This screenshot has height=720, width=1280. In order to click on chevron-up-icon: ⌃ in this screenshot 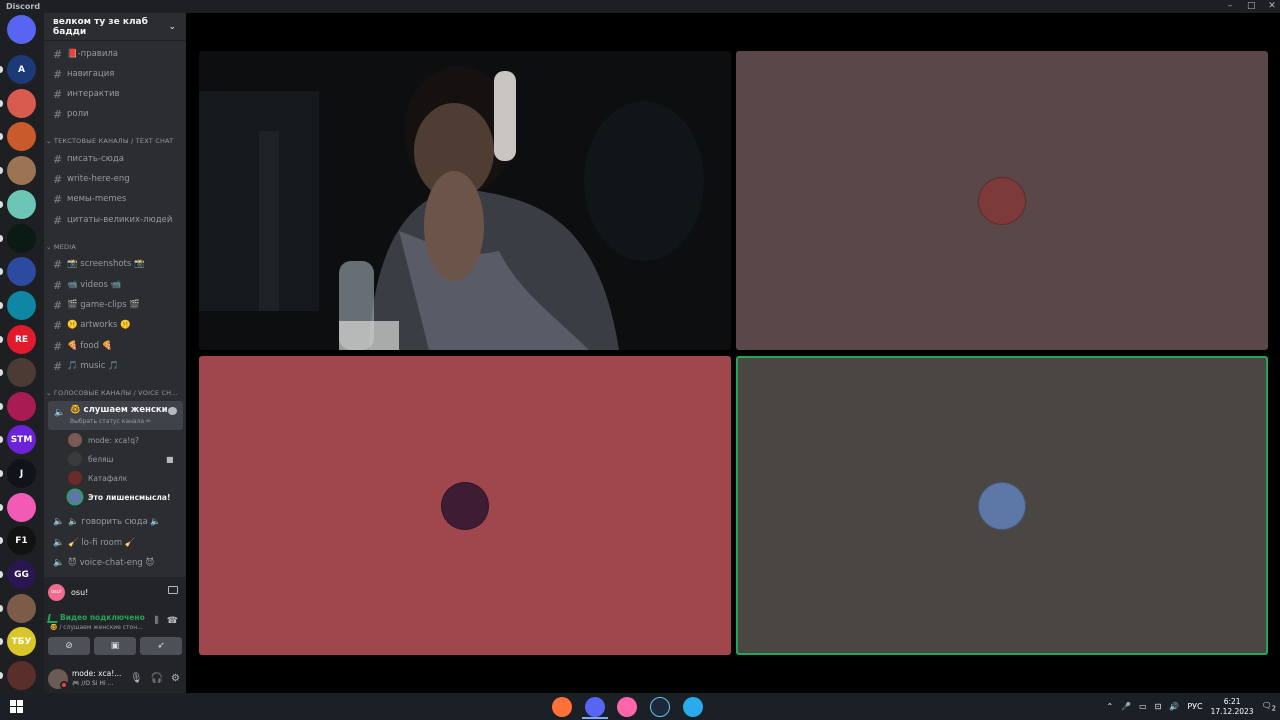, I will do `click(1109, 706)`.